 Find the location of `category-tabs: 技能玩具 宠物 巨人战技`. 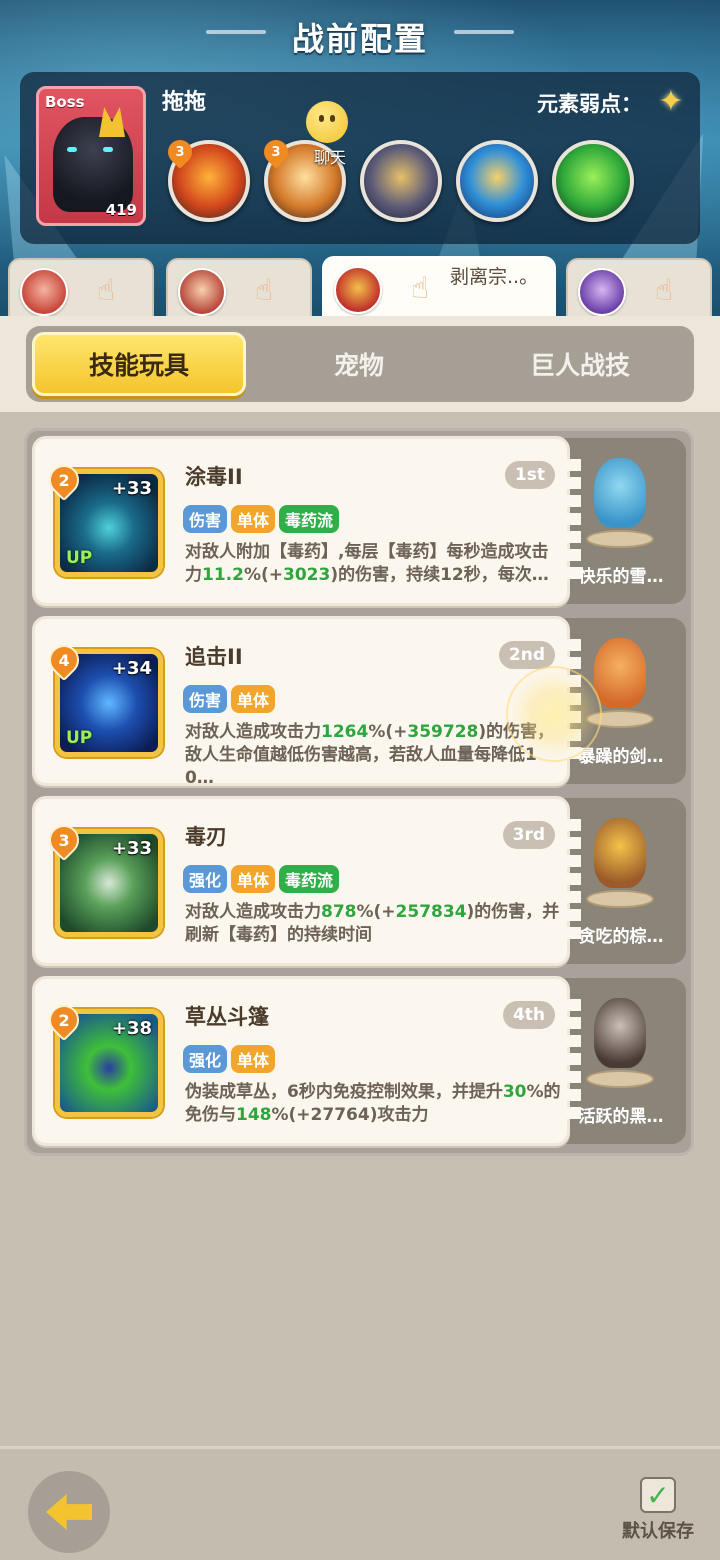

category-tabs: 技能玩具 宠物 巨人战技 is located at coordinates (360, 364).